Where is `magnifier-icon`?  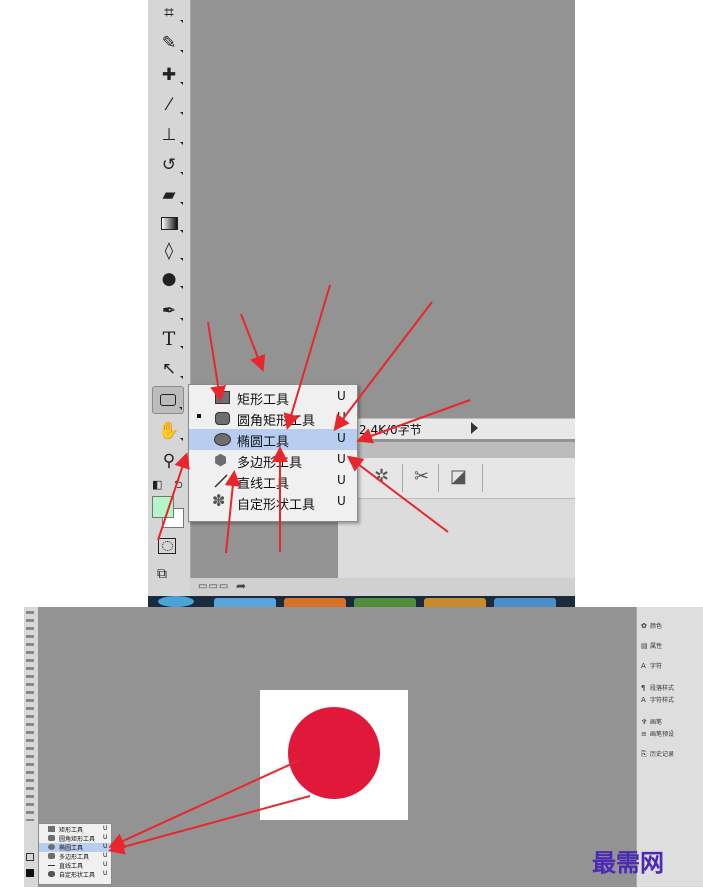 magnifier-icon is located at coordinates (30, 857).